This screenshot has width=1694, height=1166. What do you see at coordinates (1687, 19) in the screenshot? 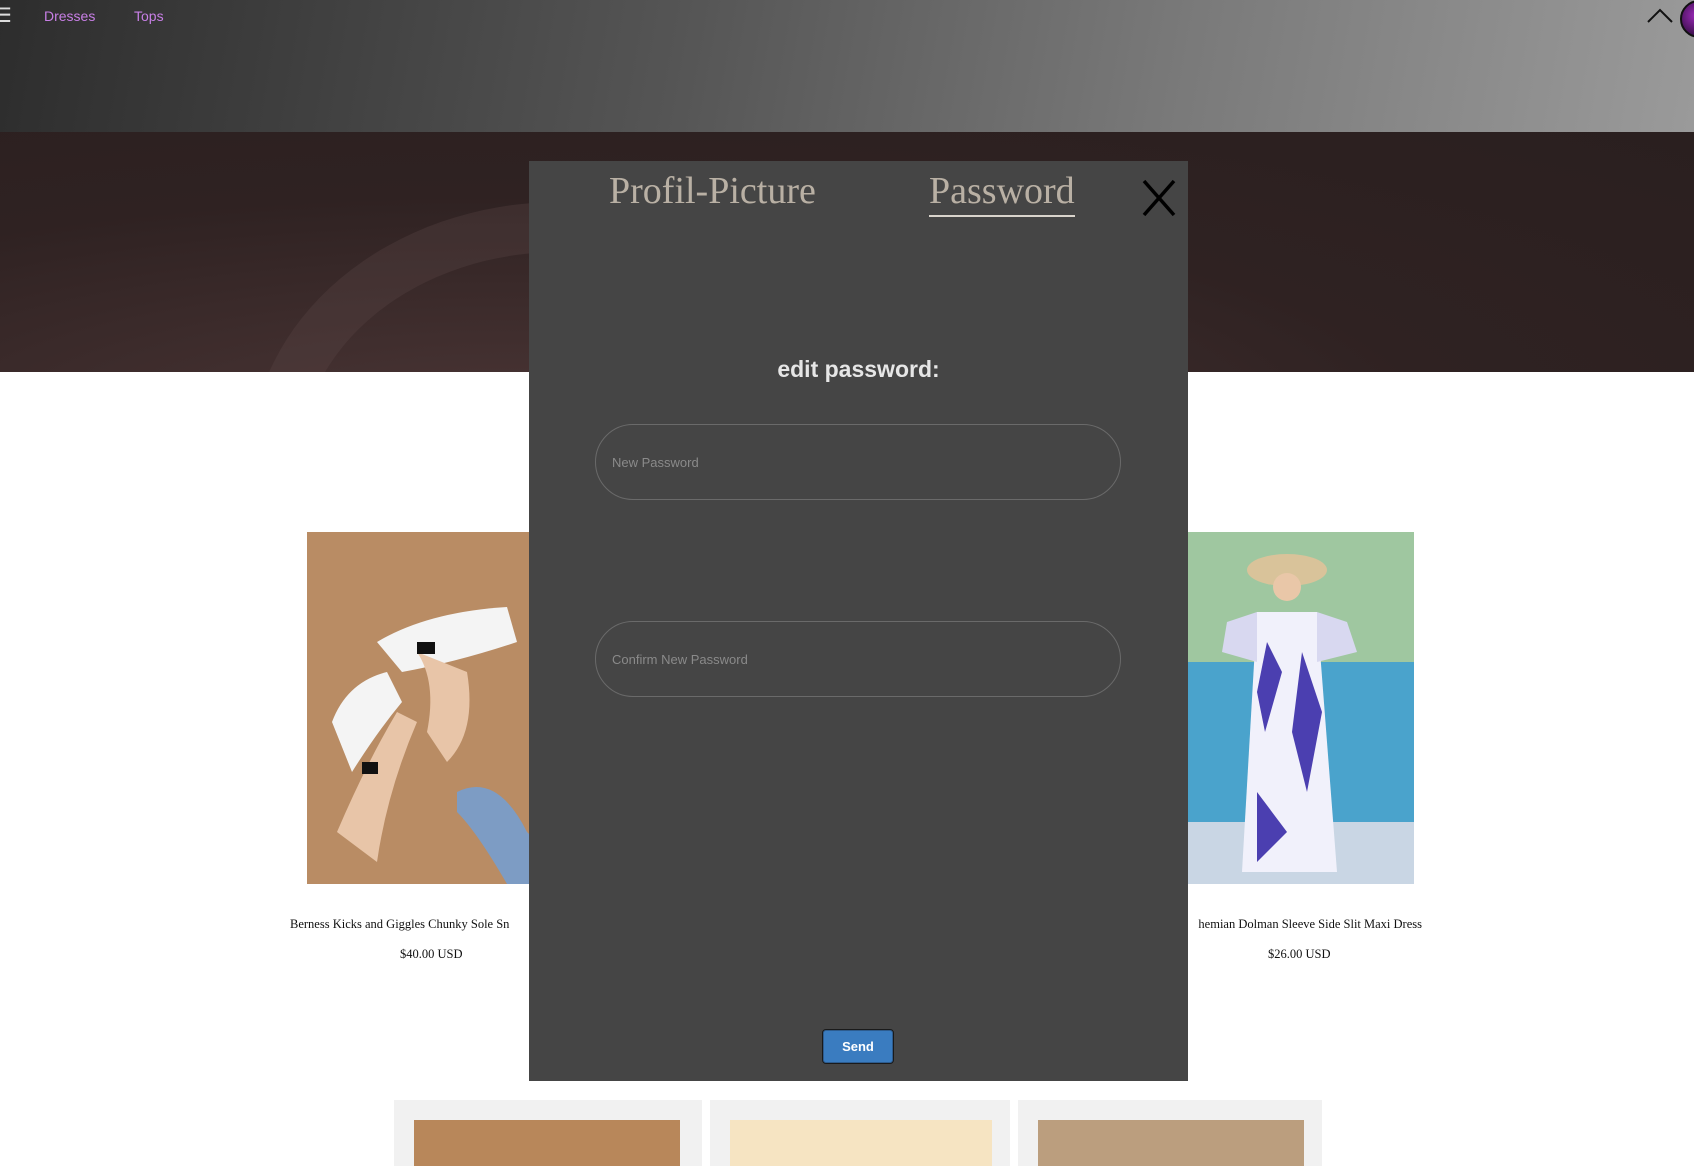
I see `avatar` at bounding box center [1687, 19].